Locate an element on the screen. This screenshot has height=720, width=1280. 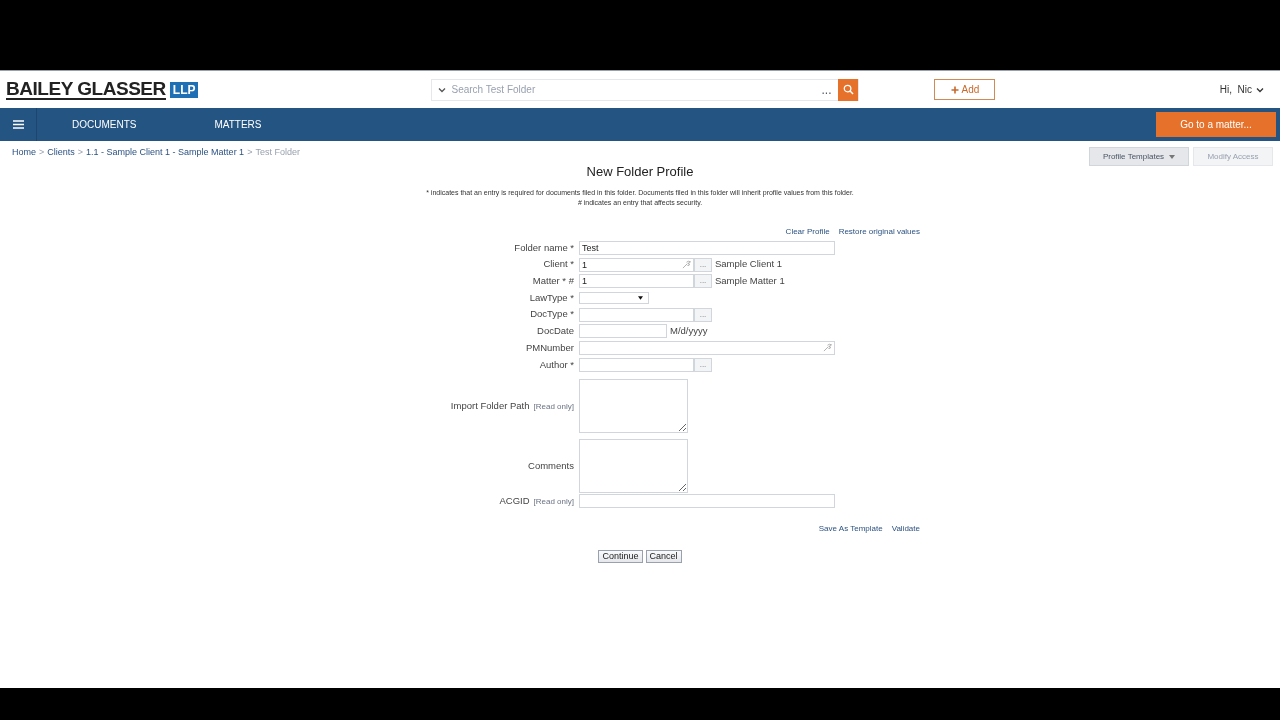
plus-icon is located at coordinates (954, 89).